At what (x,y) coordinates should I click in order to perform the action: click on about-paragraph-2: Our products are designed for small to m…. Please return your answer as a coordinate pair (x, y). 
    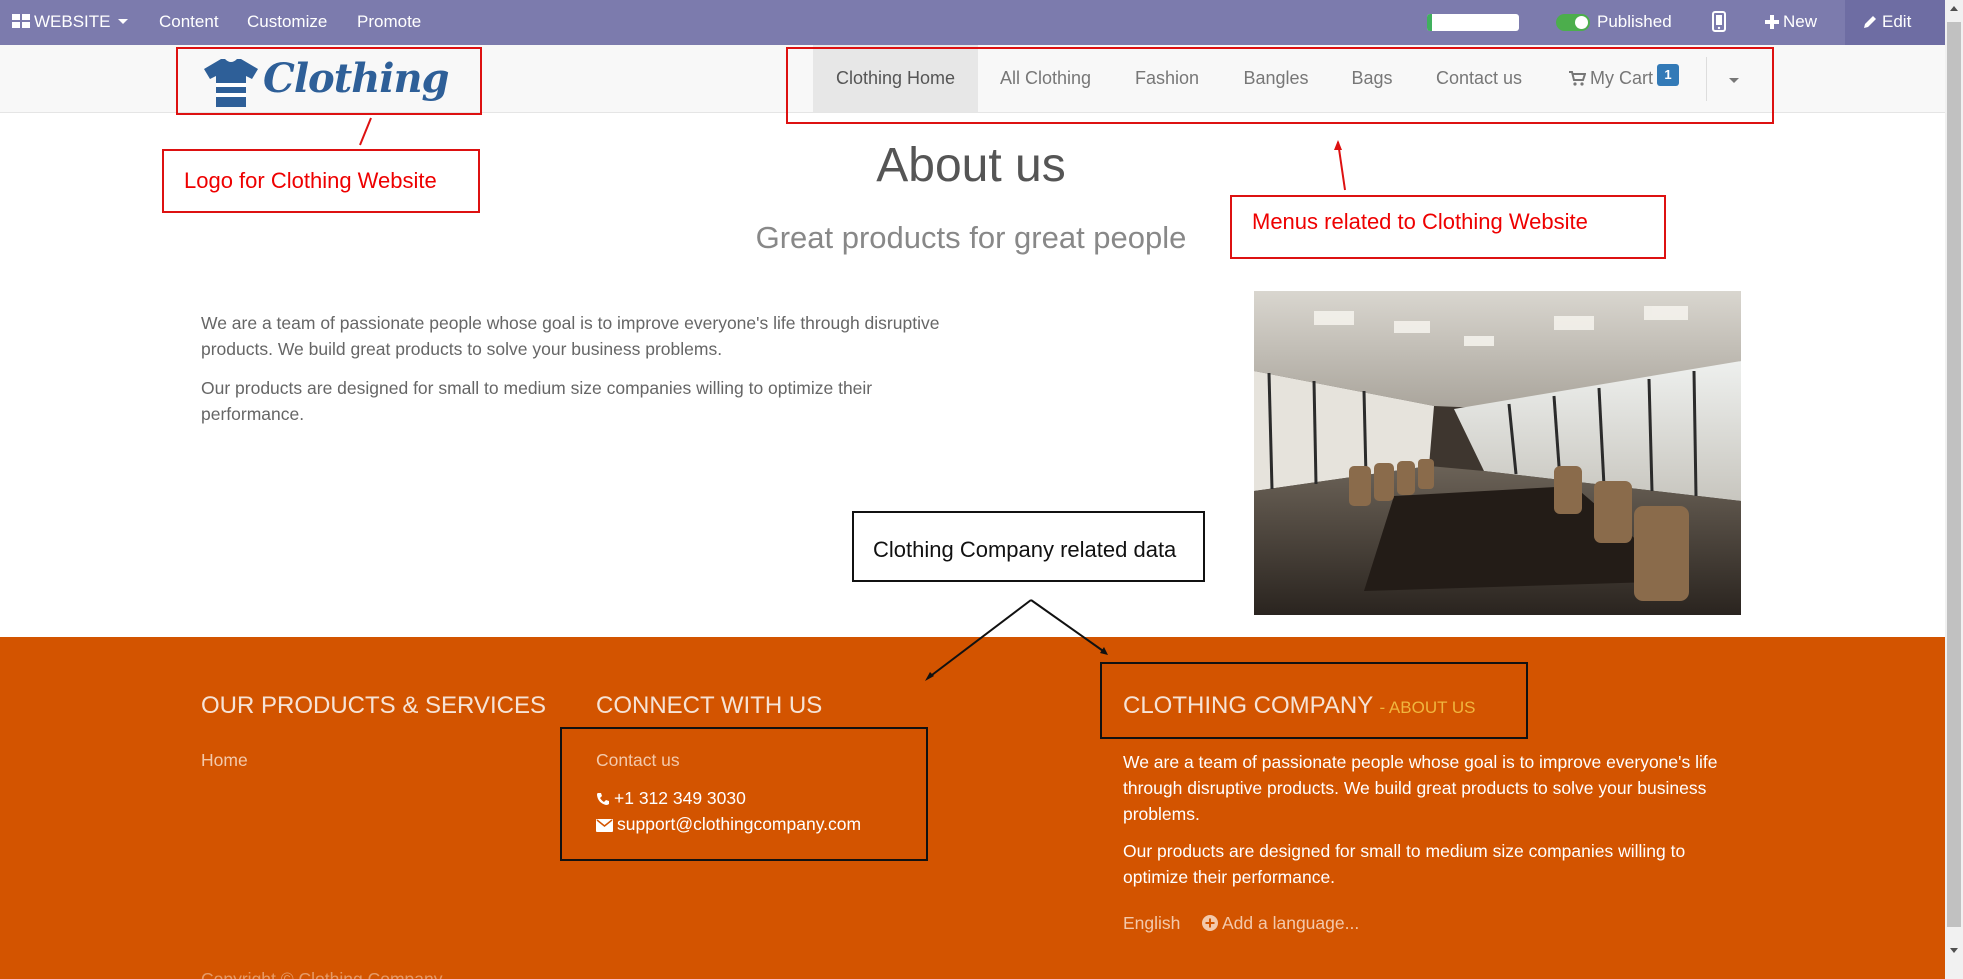
    Looking at the image, I should click on (537, 401).